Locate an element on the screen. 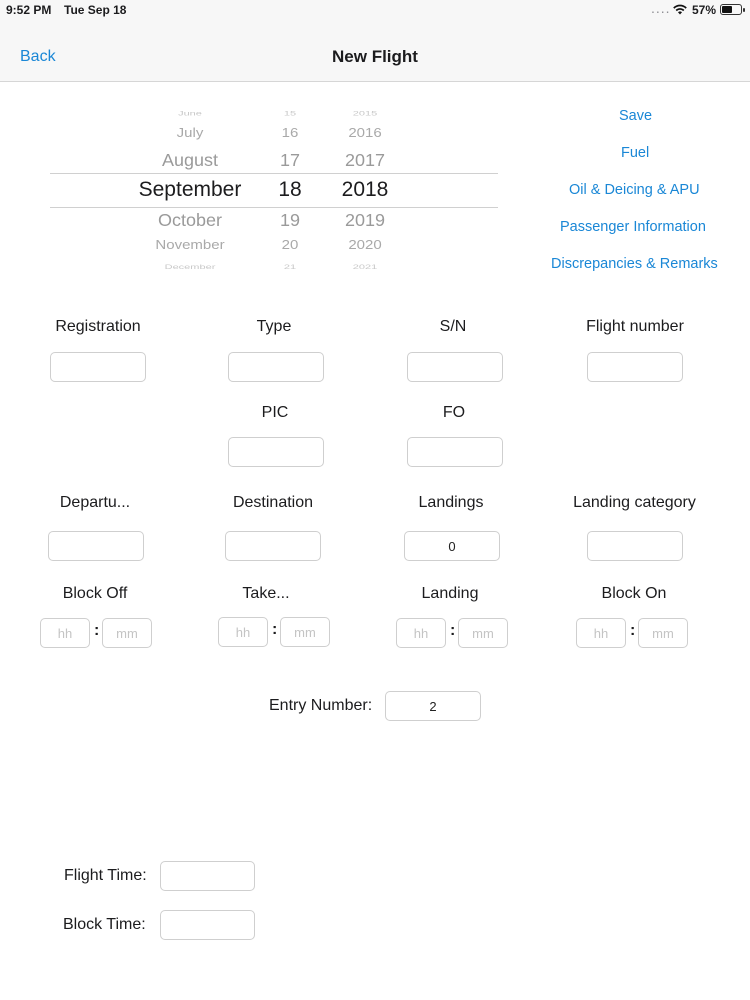  picker-day: 21 is located at coordinates (290, 267).